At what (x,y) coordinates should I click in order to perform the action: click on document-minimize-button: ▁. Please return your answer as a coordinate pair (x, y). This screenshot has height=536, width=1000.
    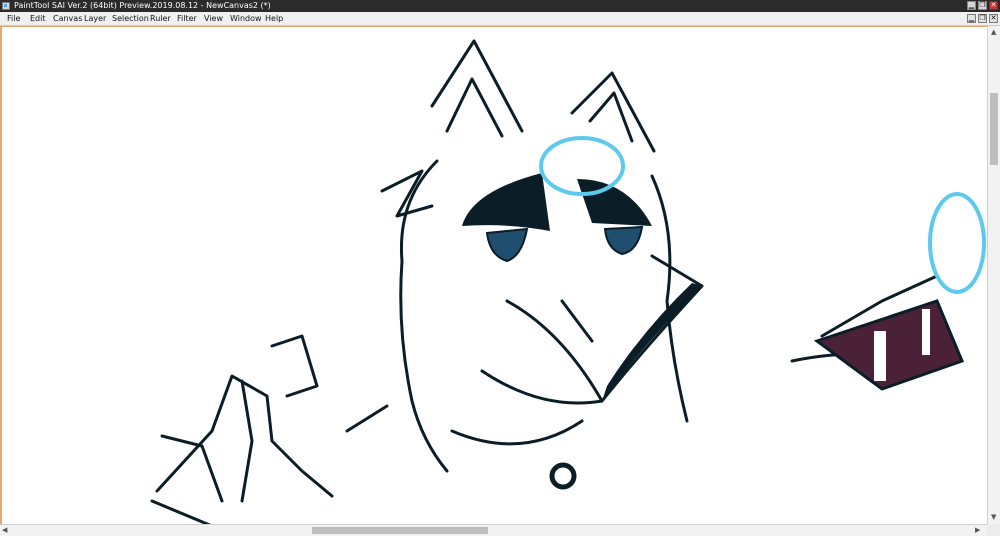
    Looking at the image, I should click on (971, 18).